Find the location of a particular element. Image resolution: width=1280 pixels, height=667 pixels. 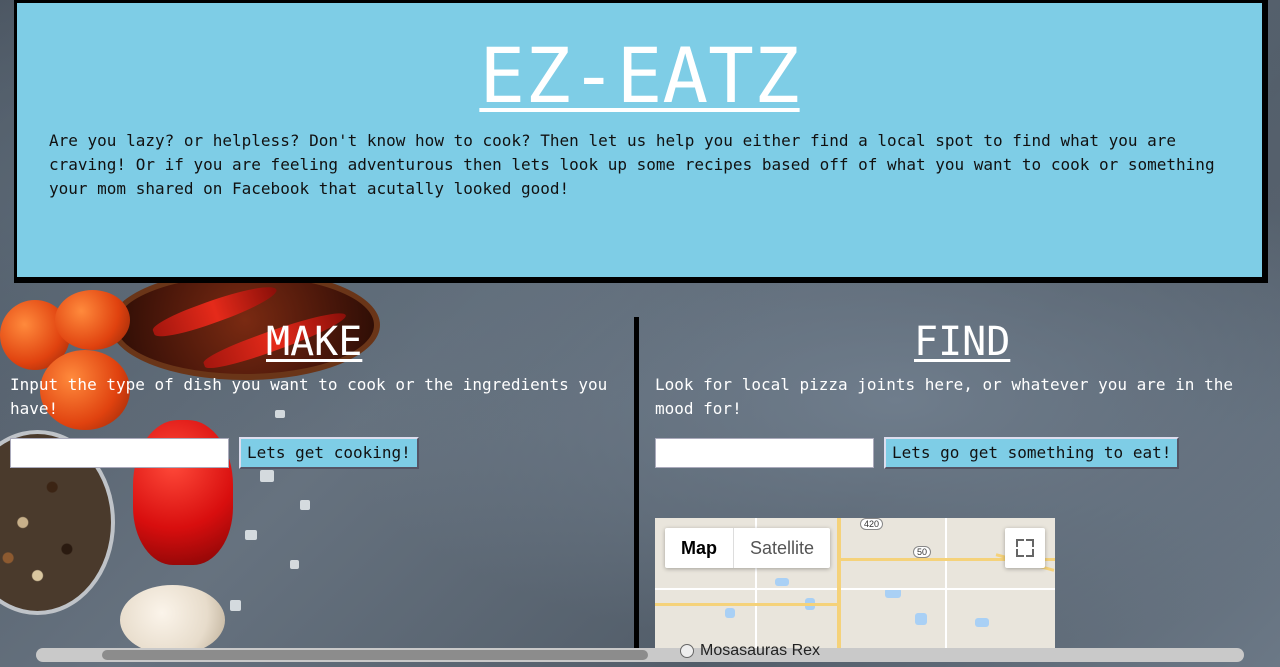

find-heading: FIND is located at coordinates (962, 342).